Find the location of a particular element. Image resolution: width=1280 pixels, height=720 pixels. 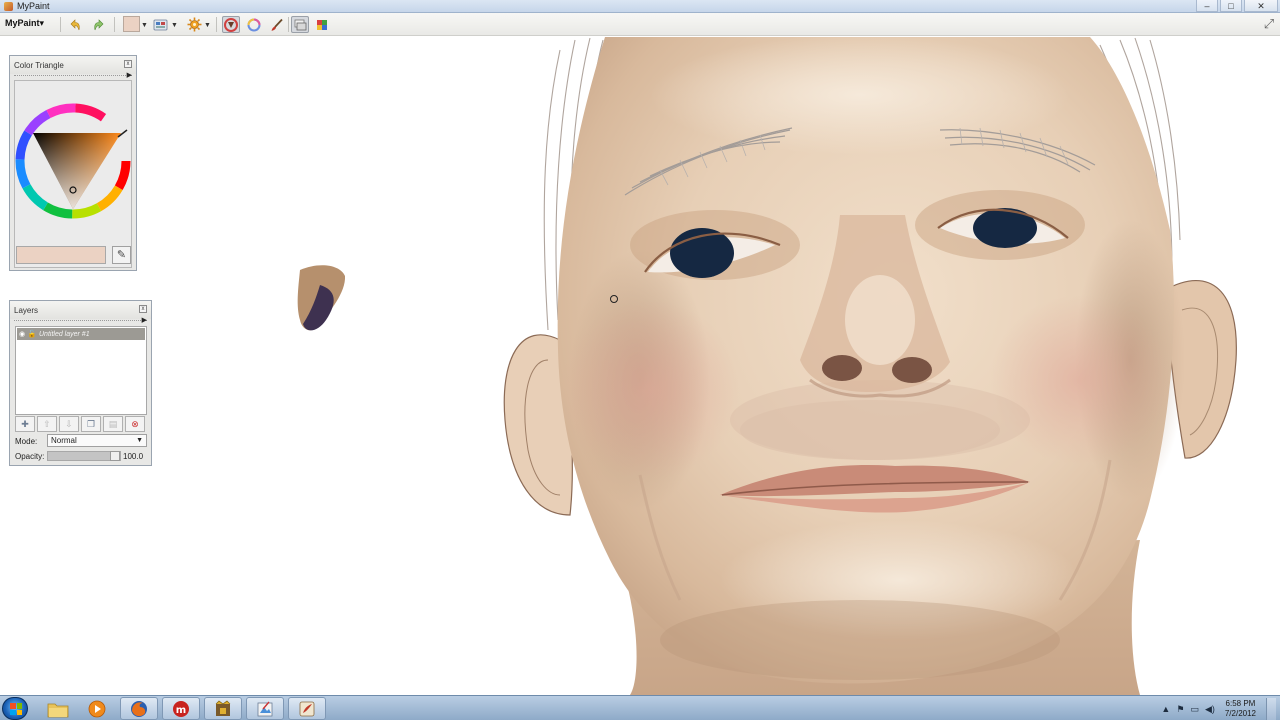

network-icon: ▭ is located at coordinates (1194, 709).